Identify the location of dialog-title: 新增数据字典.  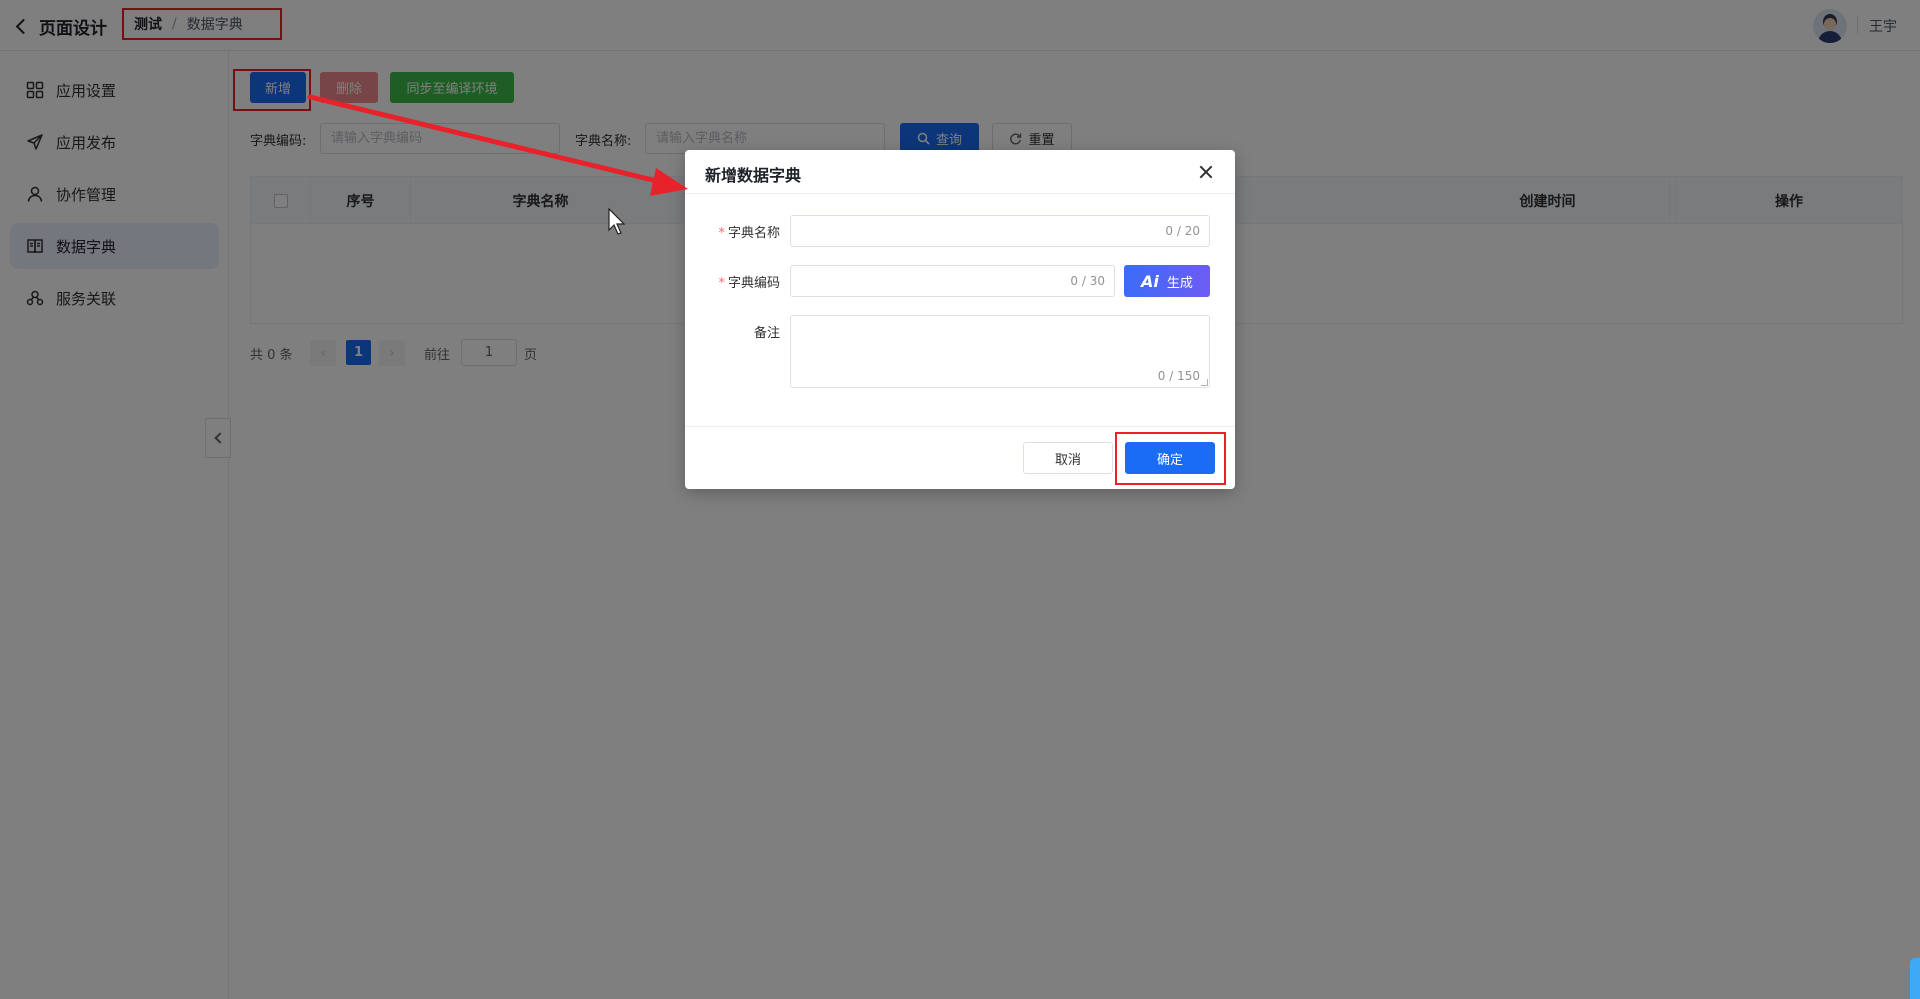
(753, 175).